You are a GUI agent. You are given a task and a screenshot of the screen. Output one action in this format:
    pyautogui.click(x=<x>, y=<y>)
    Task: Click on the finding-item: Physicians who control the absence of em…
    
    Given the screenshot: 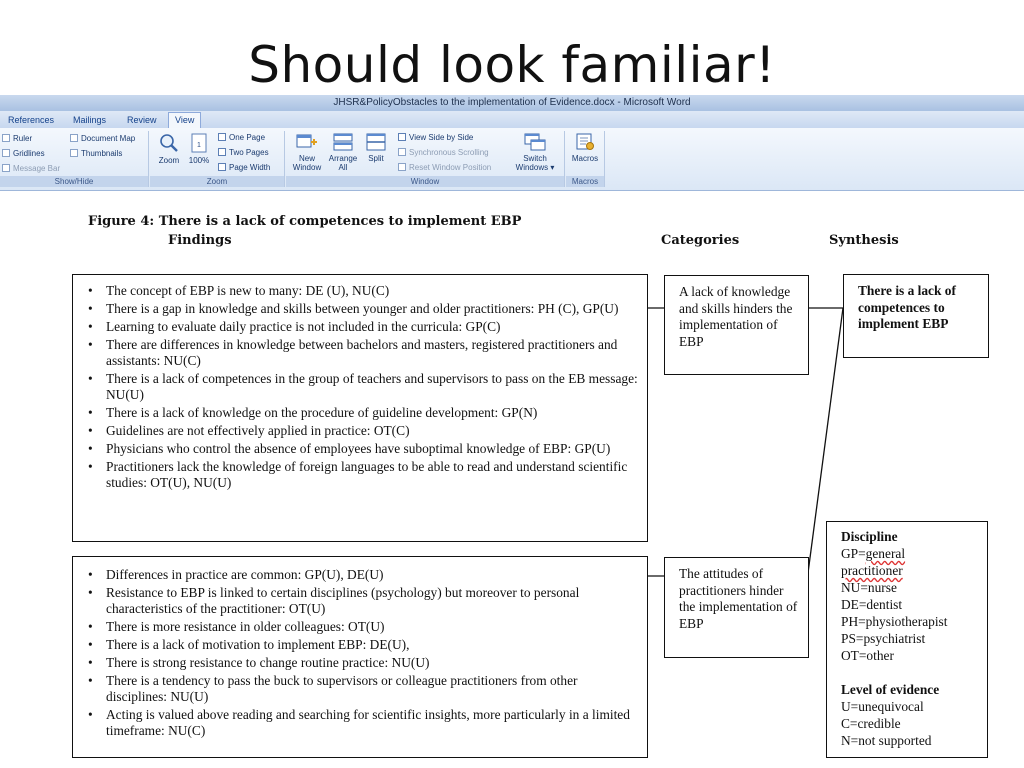 What is the action you would take?
    pyautogui.click(x=363, y=449)
    